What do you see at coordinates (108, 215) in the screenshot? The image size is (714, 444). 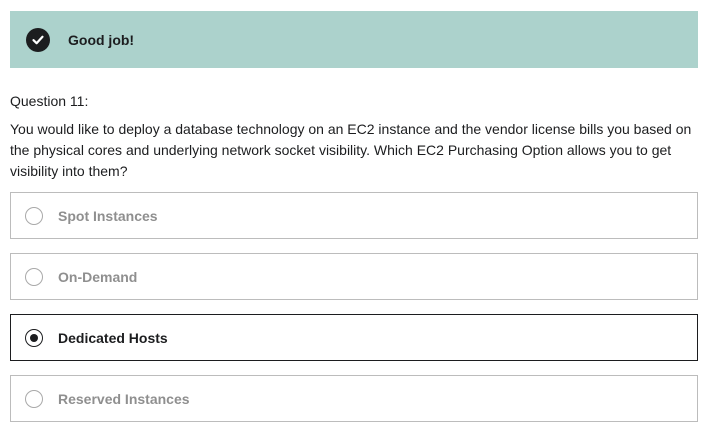 I see `answer-option-label: Spot Instances` at bounding box center [108, 215].